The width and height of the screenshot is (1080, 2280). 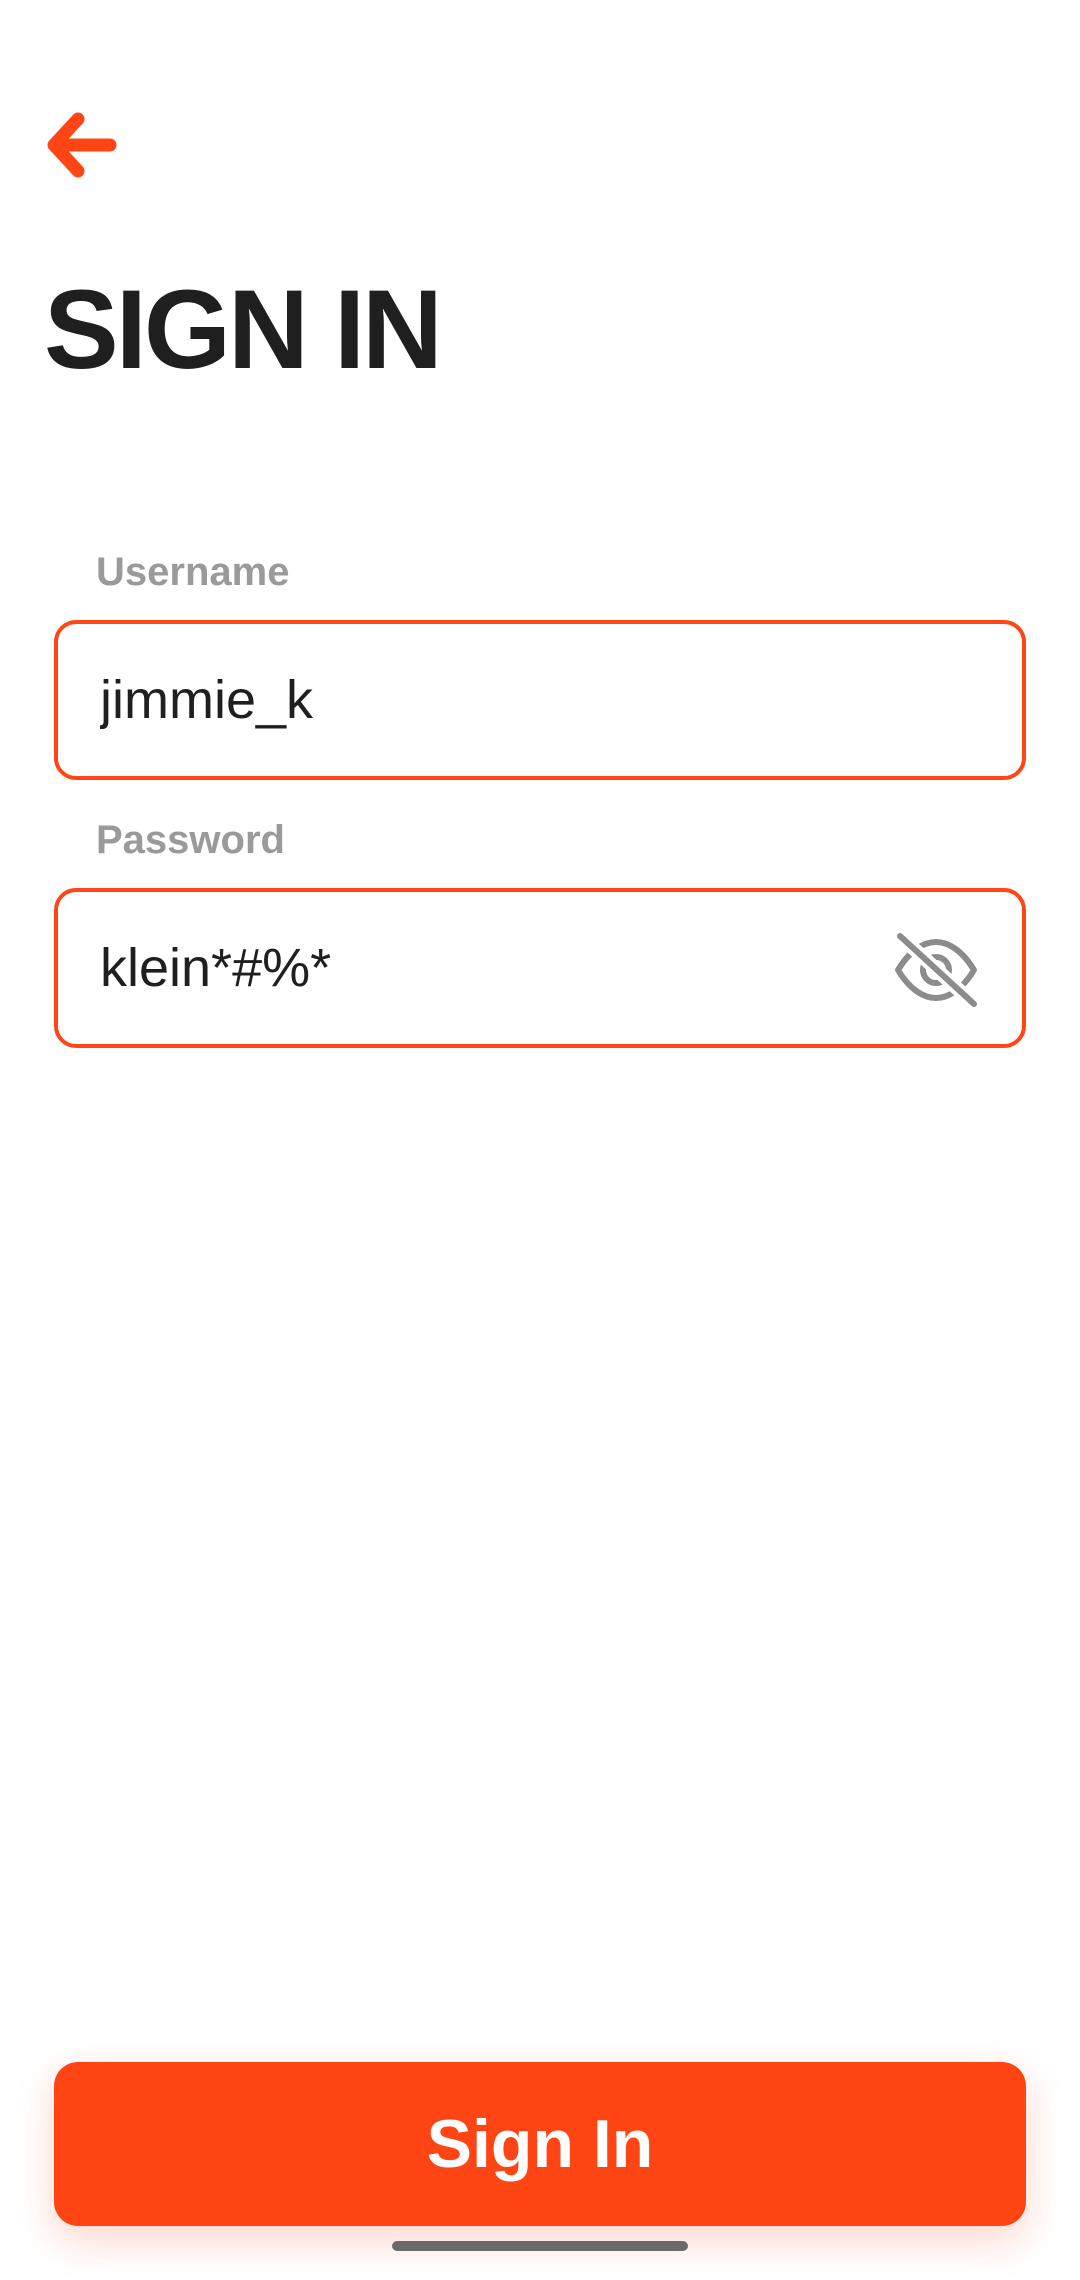 I want to click on sign-in-button-label: Sign In, so click(x=540, y=2144).